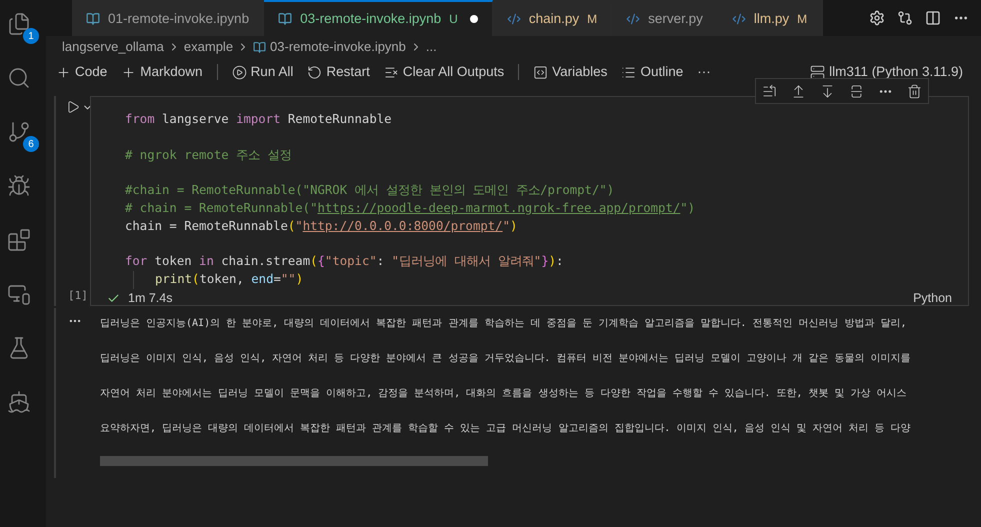  Describe the element at coordinates (914, 91) in the screenshot. I see `delete-icon` at that location.